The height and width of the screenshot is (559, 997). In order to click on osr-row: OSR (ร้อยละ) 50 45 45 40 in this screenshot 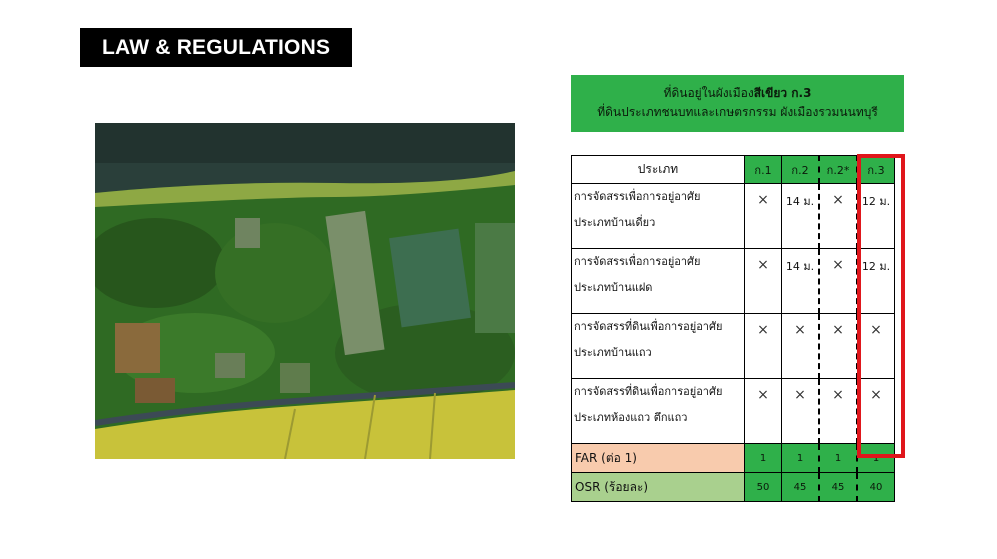, I will do `click(733, 487)`.